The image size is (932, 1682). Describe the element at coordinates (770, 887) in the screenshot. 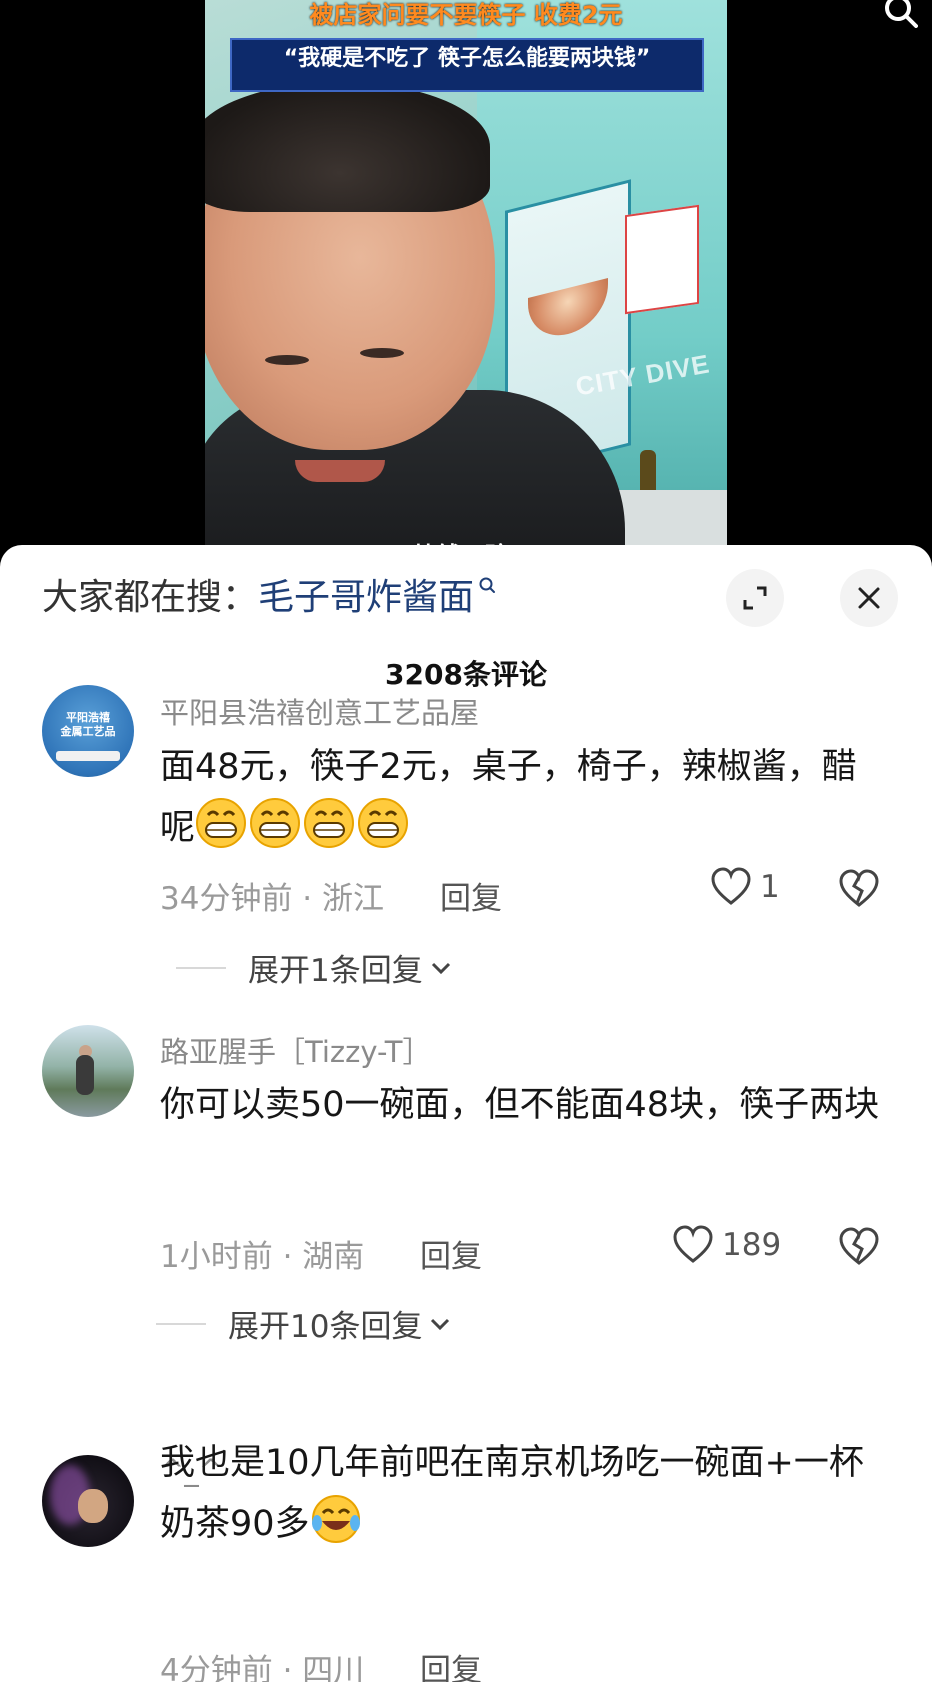

I see `like-count: 1` at that location.